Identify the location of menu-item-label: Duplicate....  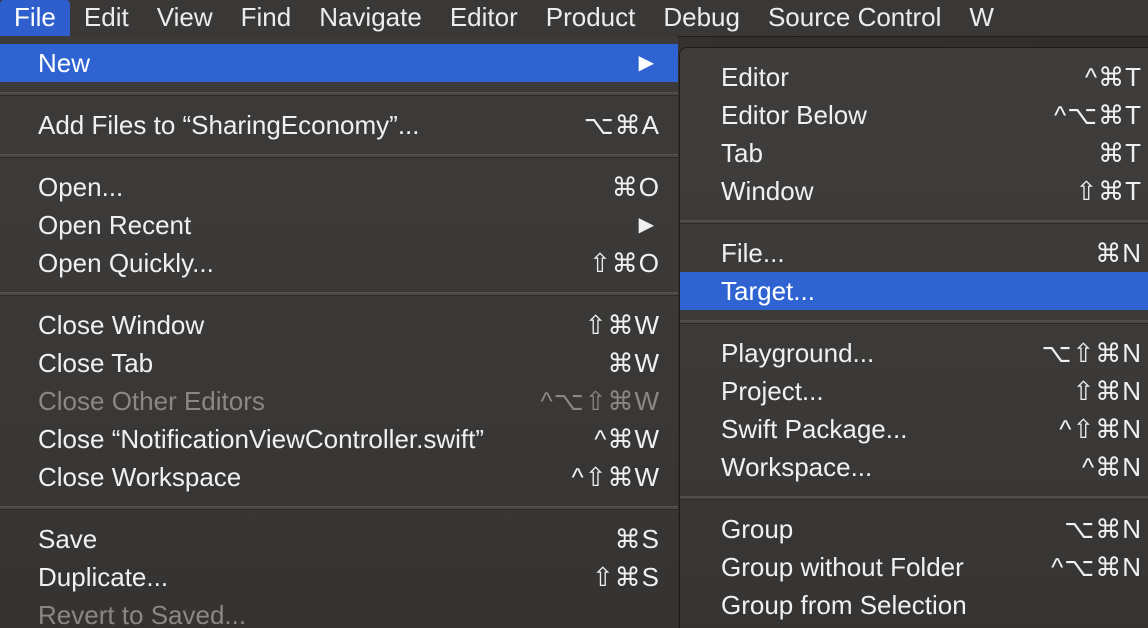
(103, 577).